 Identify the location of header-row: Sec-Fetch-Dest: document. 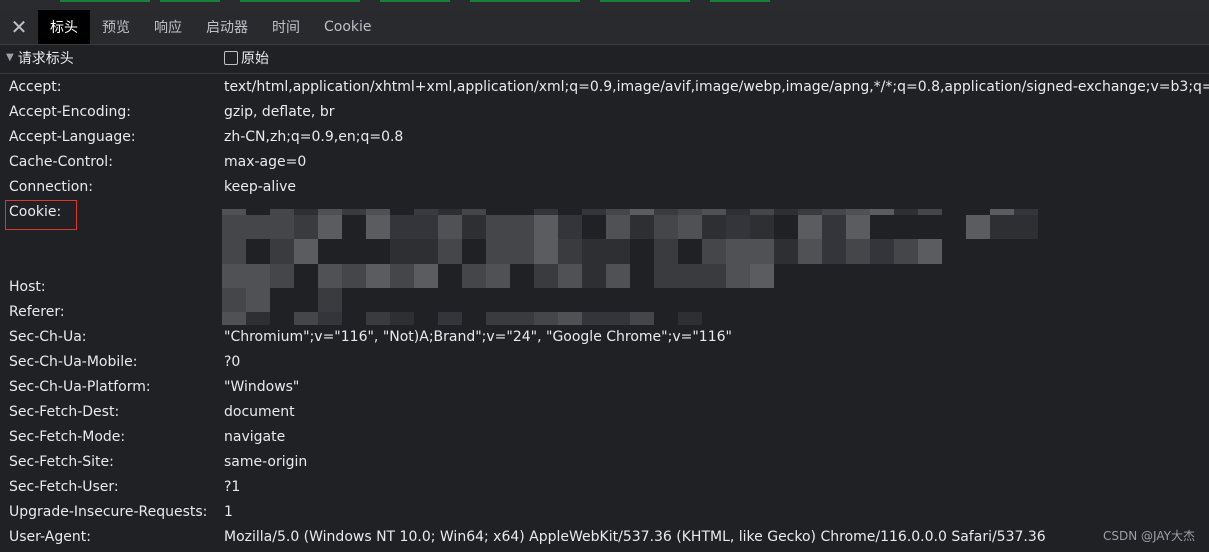
(604, 412).